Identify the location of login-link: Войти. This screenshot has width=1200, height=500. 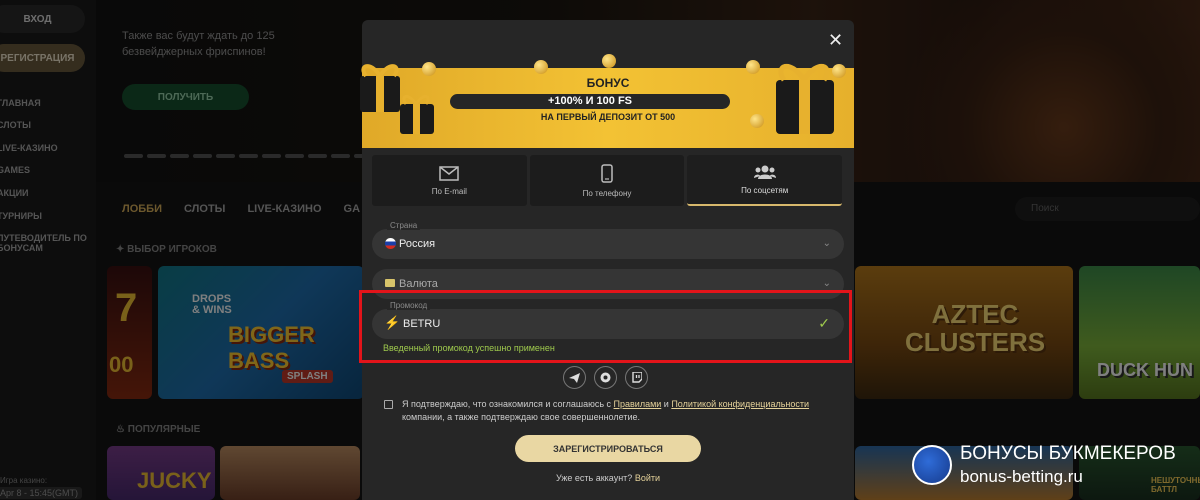
(647, 478).